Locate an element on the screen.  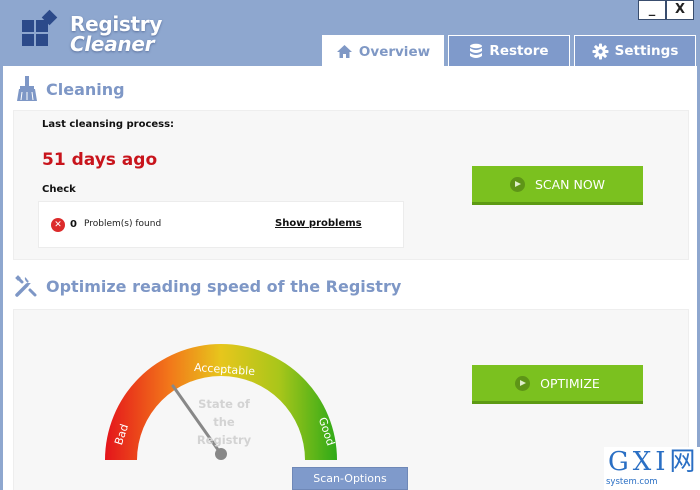
app-logo: Registry Cleaner is located at coordinates (102, 34).